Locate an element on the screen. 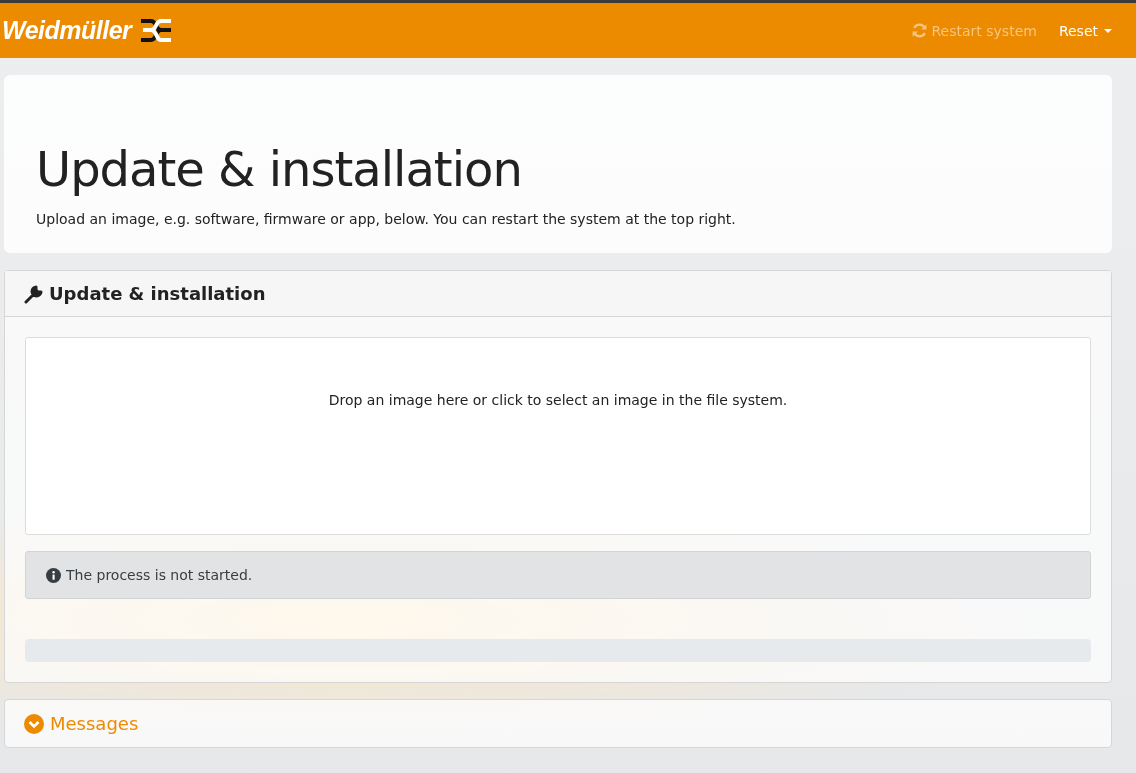 The width and height of the screenshot is (1136, 773). messages-toggle: Messages is located at coordinates (94, 723).